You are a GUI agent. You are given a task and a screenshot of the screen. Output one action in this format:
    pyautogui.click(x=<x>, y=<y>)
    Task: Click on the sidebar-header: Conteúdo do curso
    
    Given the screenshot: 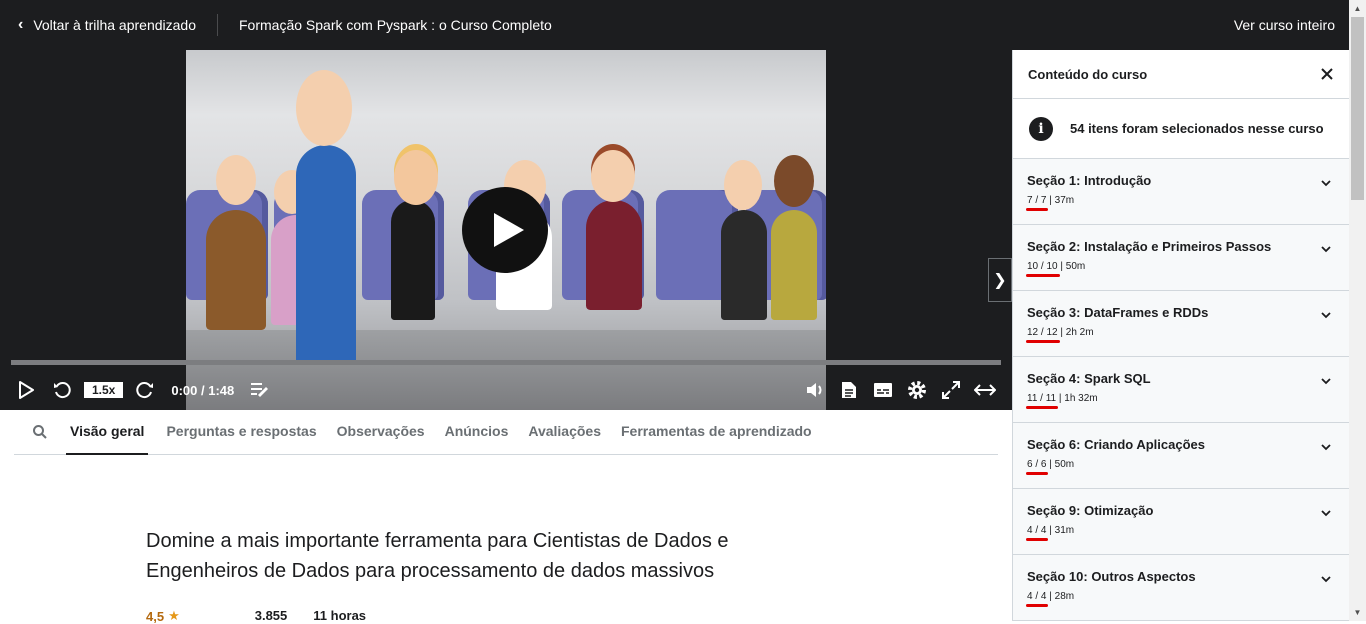 What is the action you would take?
    pyautogui.click(x=1181, y=74)
    